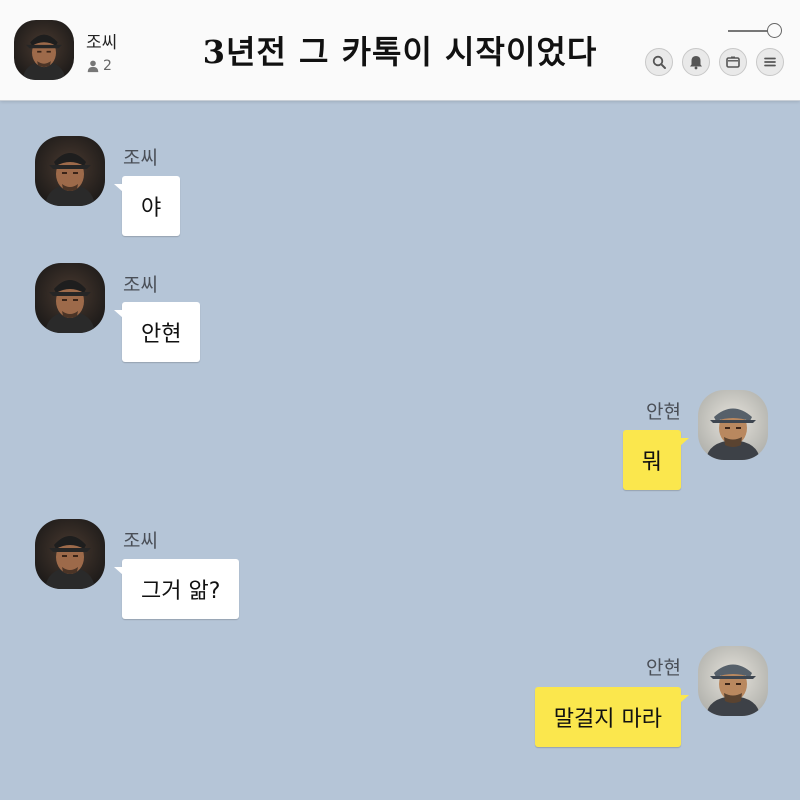 This screenshot has height=800, width=800. I want to click on search-button, so click(659, 62).